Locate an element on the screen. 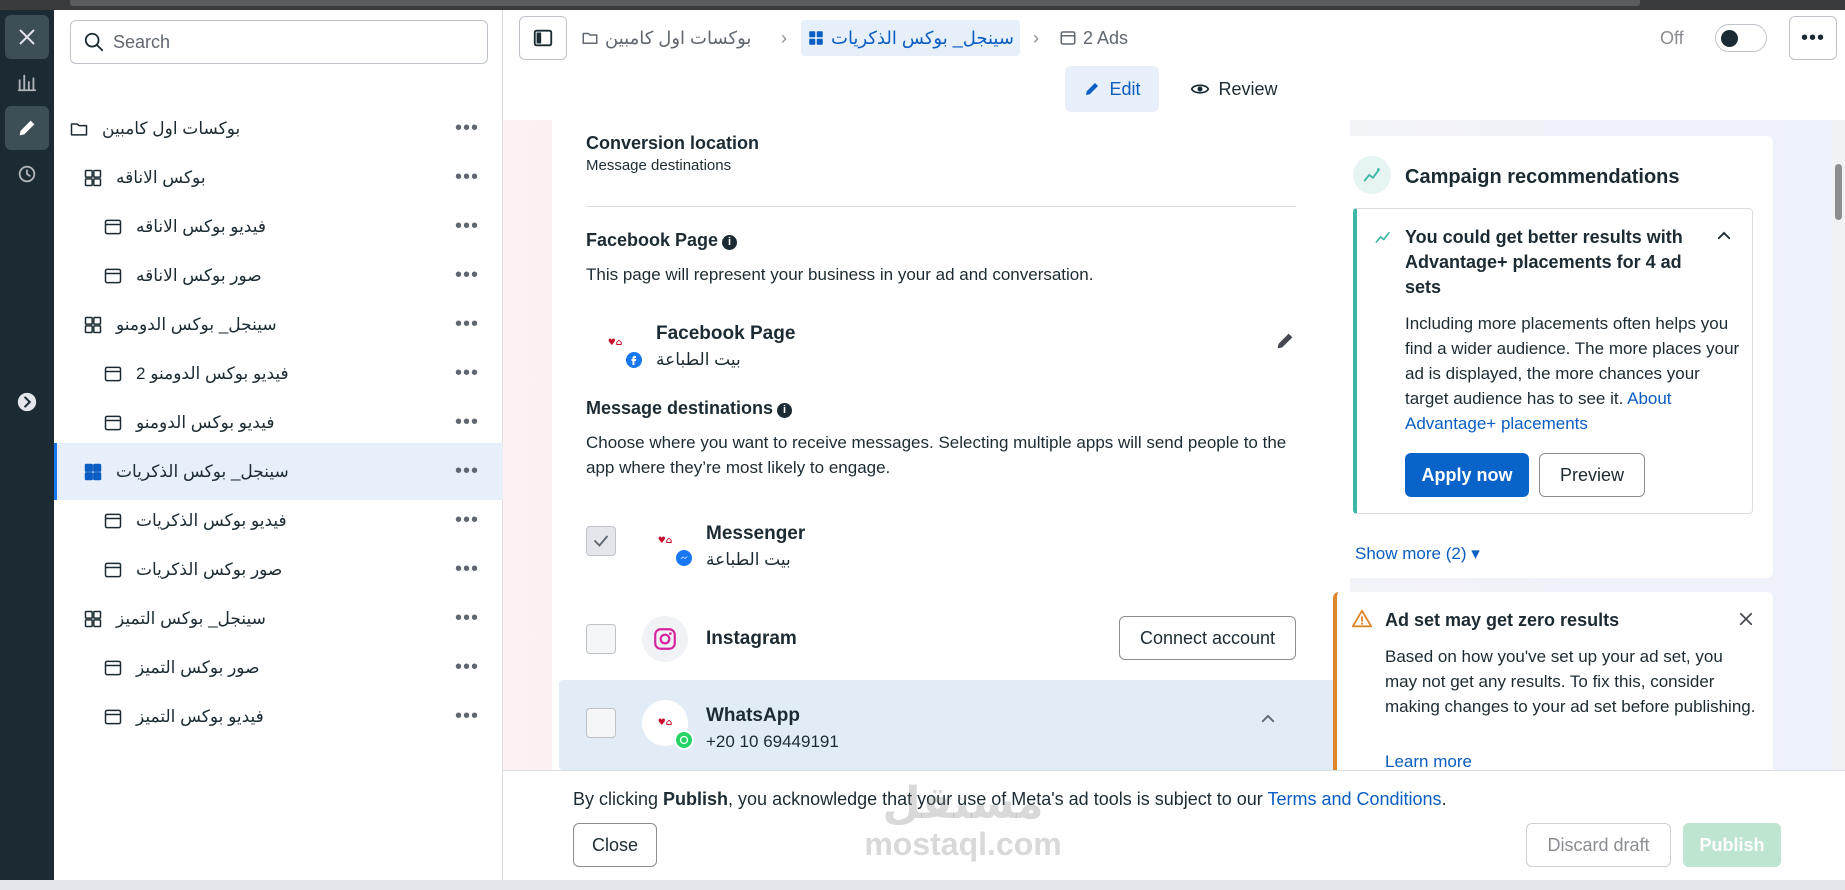 Image resolution: width=1845 pixels, height=890 pixels. review-tab-label: Review is located at coordinates (1248, 88).